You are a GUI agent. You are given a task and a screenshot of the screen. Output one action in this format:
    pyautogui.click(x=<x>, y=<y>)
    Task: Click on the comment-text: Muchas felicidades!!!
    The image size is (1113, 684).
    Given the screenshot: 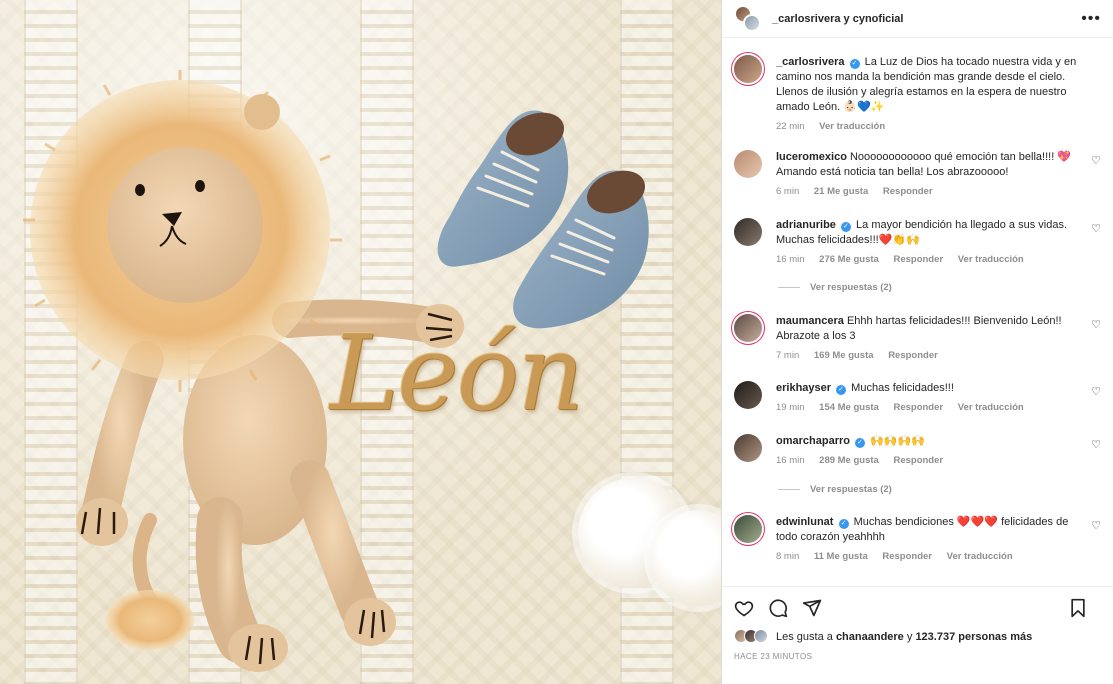 What is the action you would take?
    pyautogui.click(x=902, y=388)
    